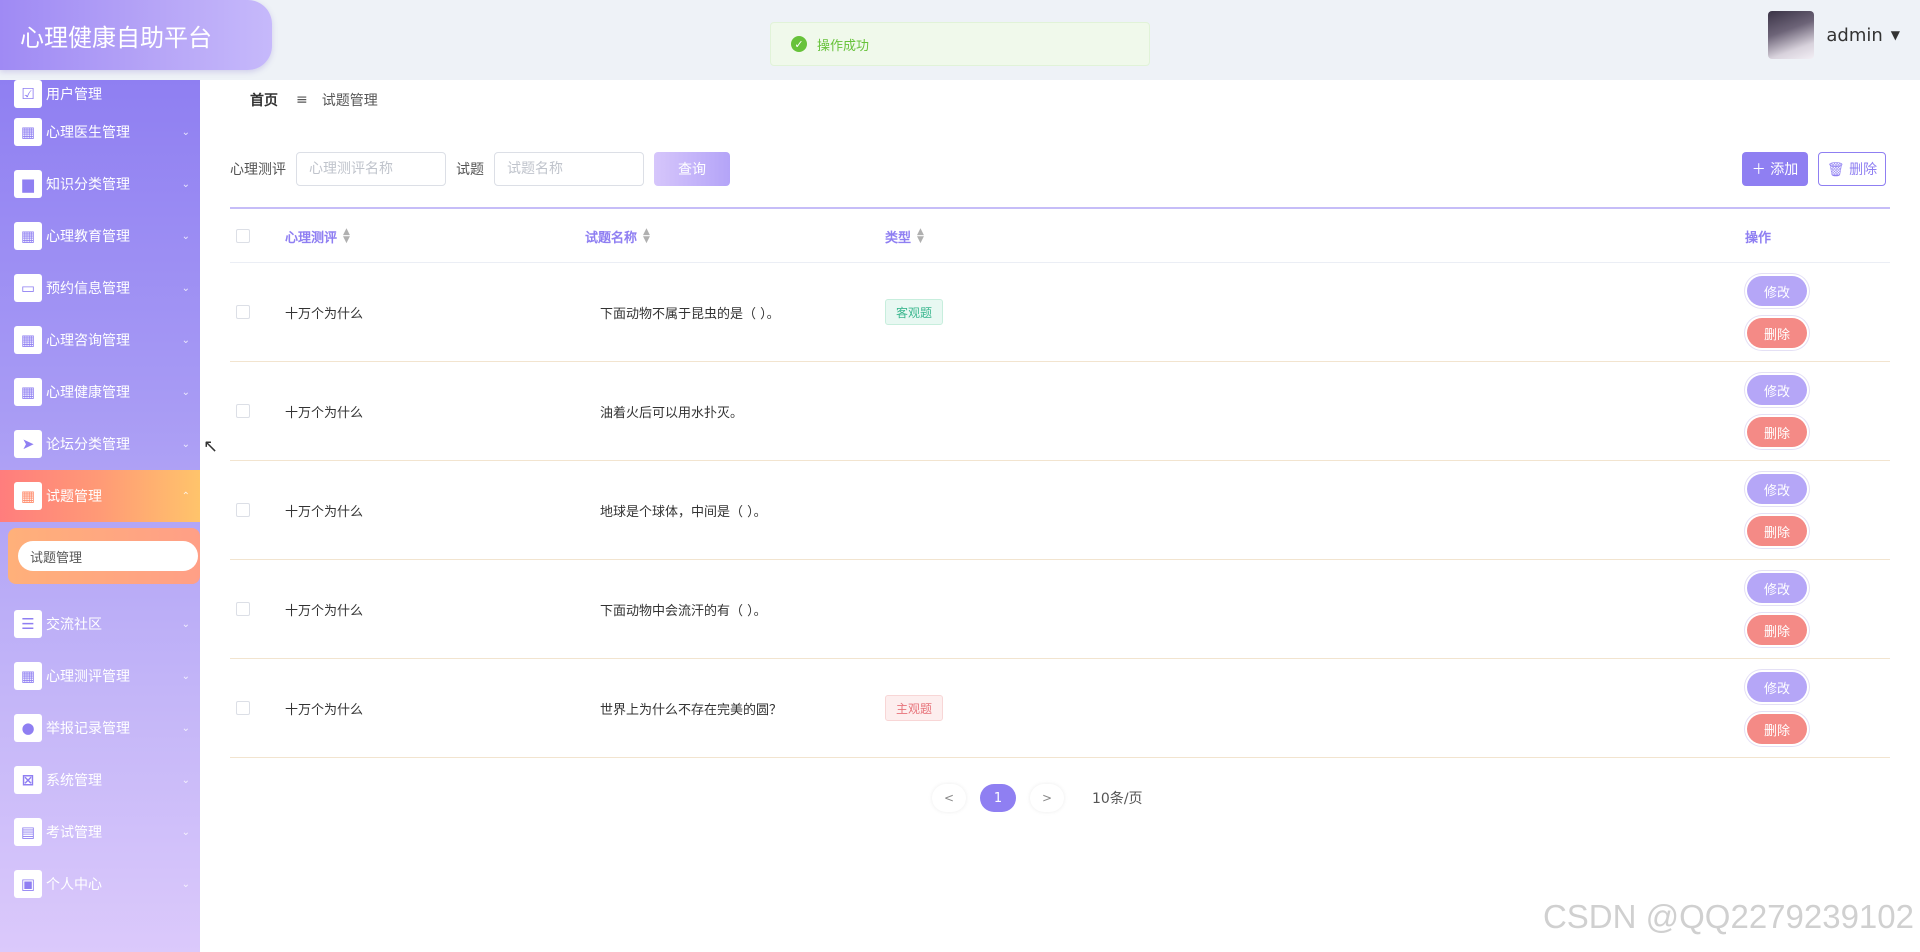  Describe the element at coordinates (88, 677) in the screenshot. I see `sidebar-item-label: 心理测评管理` at that location.